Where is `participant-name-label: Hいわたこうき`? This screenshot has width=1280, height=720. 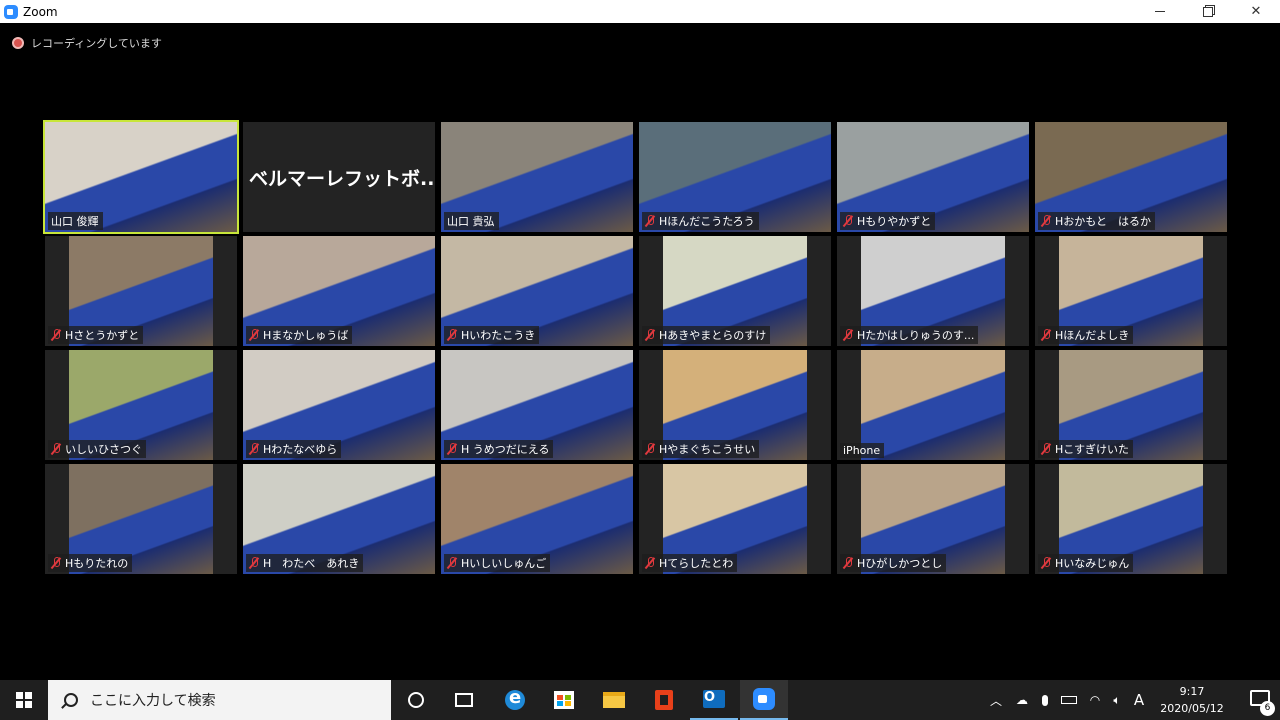 participant-name-label: Hいわたこうき is located at coordinates (492, 335).